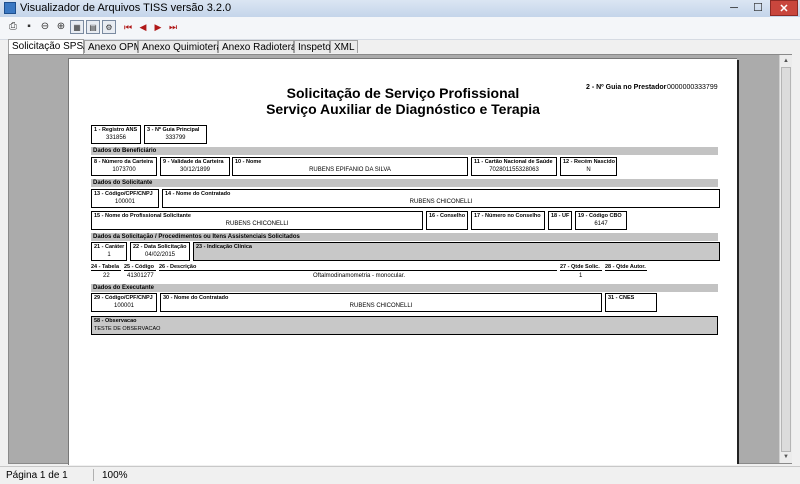 This screenshot has width=800, height=484. I want to click on scroll-up-icon: ▲, so click(786, 61).